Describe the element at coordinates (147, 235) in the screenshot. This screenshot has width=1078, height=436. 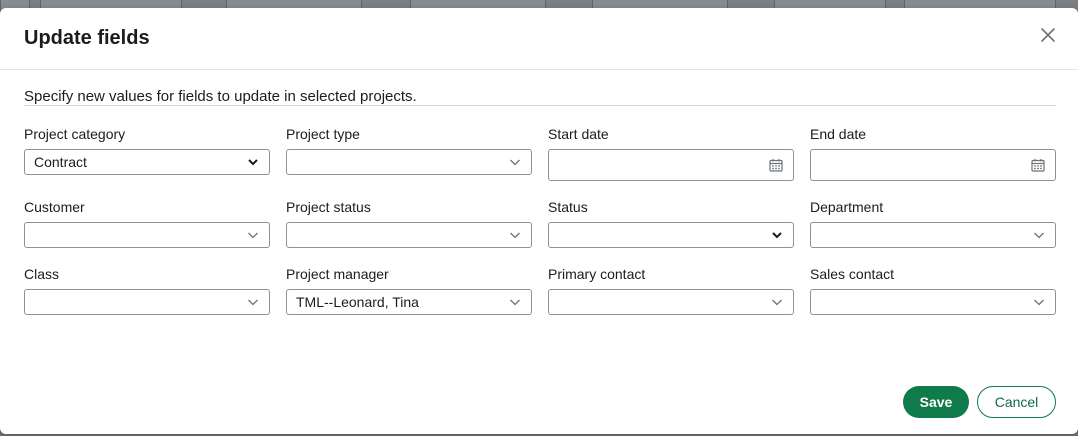
I see `customer-select` at that location.